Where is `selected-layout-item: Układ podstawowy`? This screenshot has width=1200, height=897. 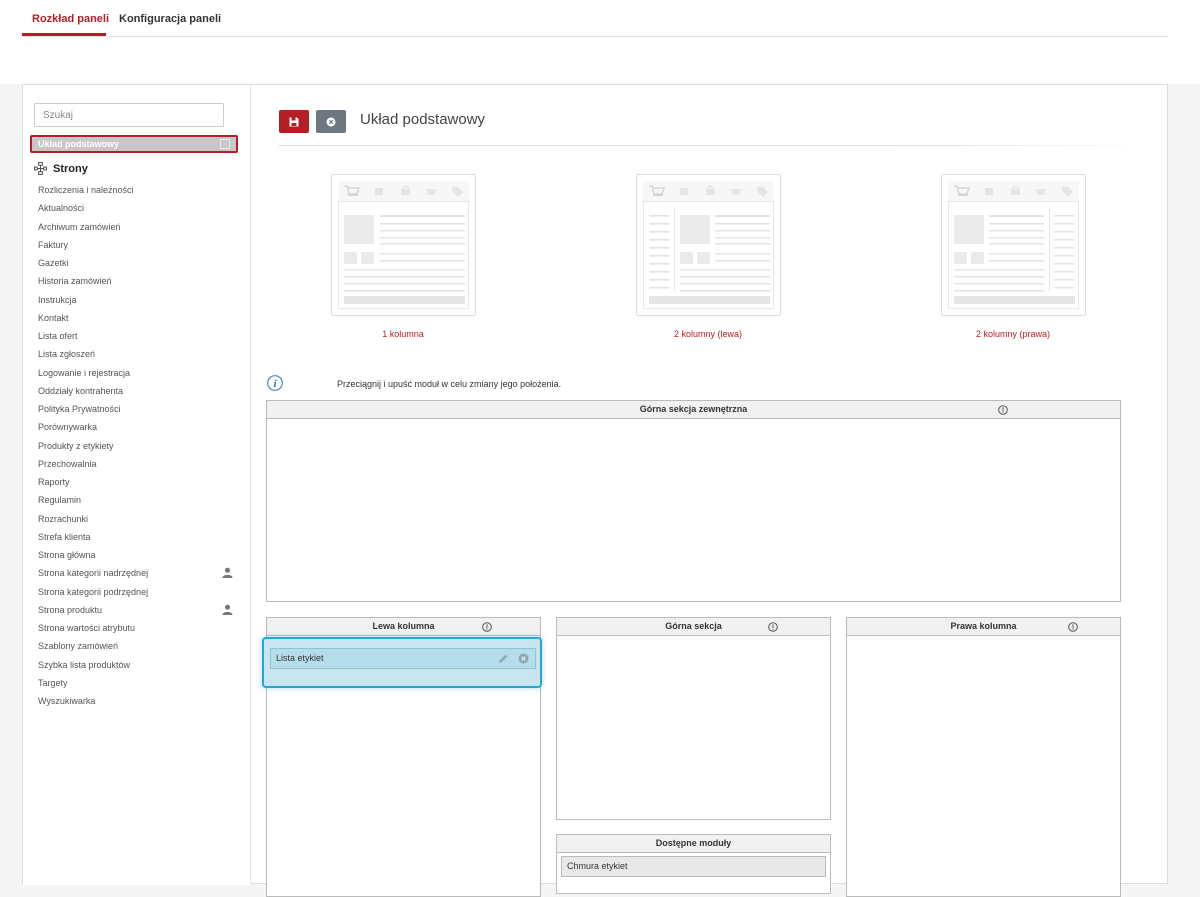
selected-layout-item: Układ podstawowy is located at coordinates (134, 144).